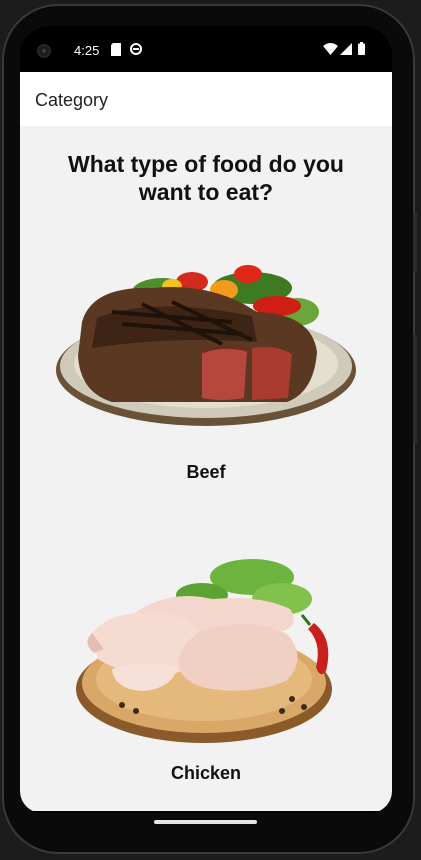 The width and height of the screenshot is (421, 860). What do you see at coordinates (346, 49) in the screenshot?
I see `signal-icon` at bounding box center [346, 49].